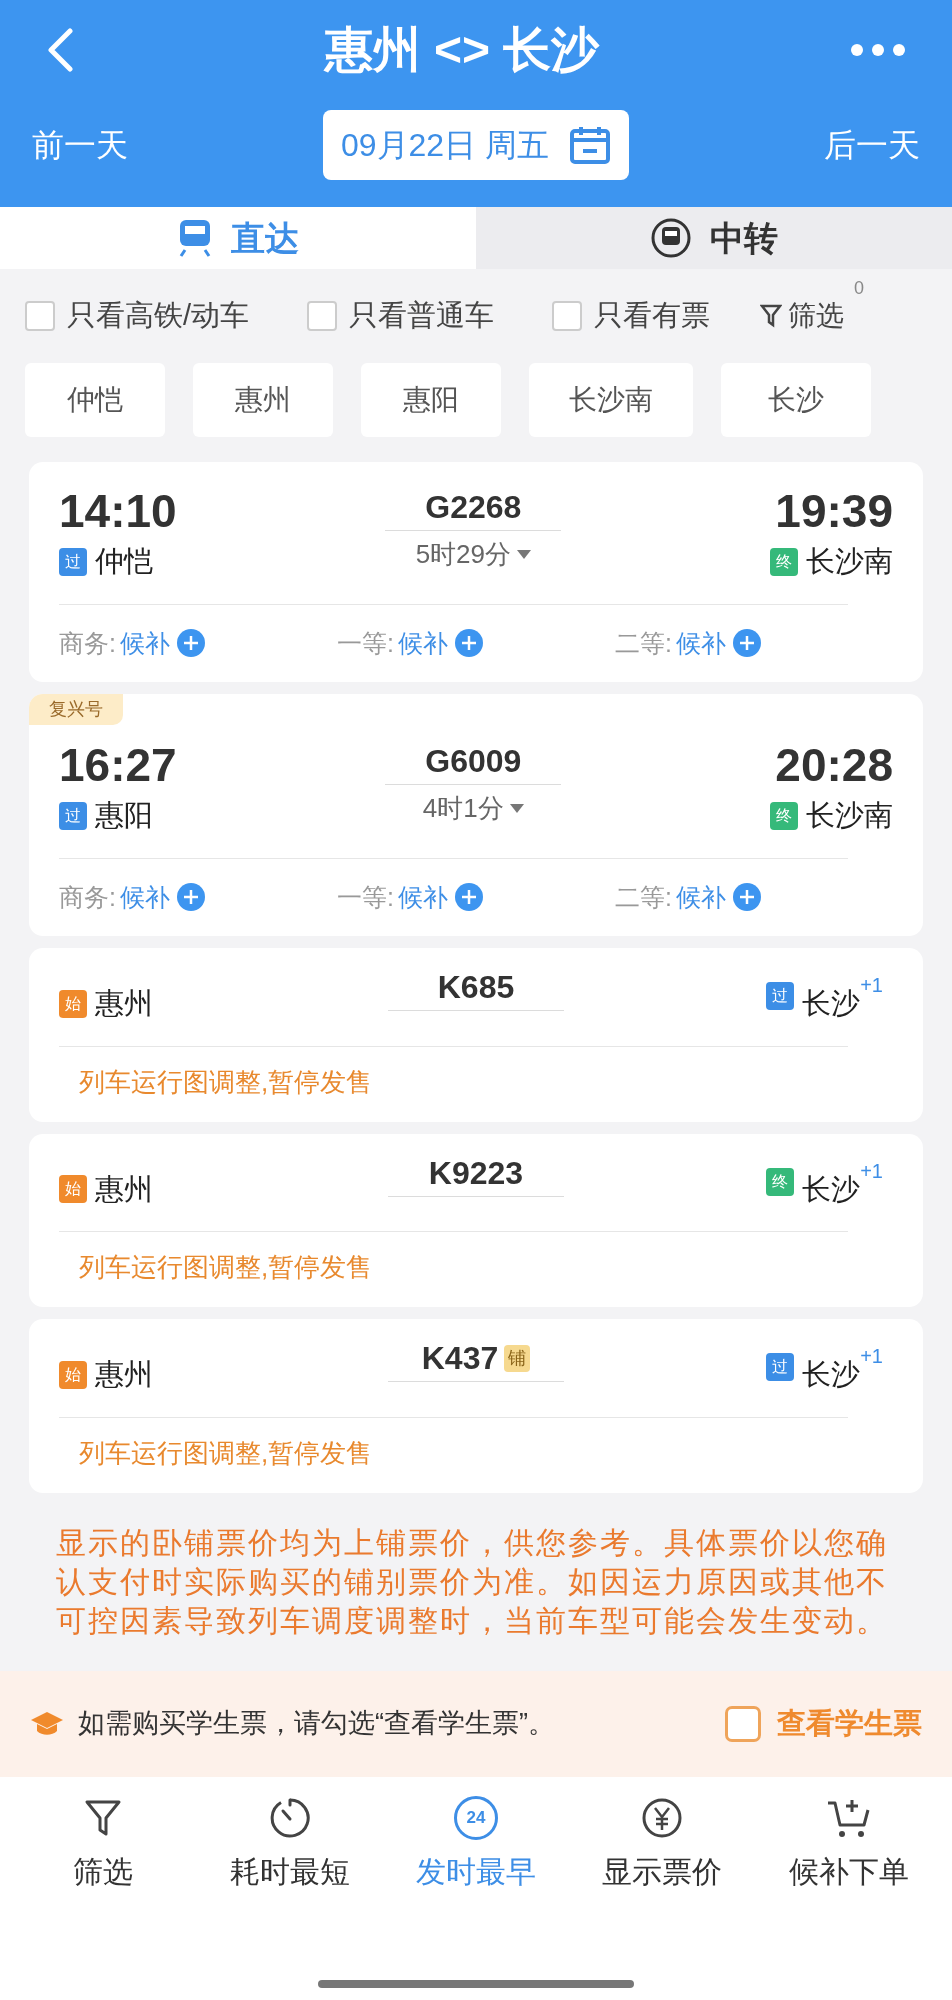 Image resolution: width=952 pixels, height=2000 pixels. Describe the element at coordinates (431, 400) in the screenshot. I see `station-chip: 惠阳` at that location.